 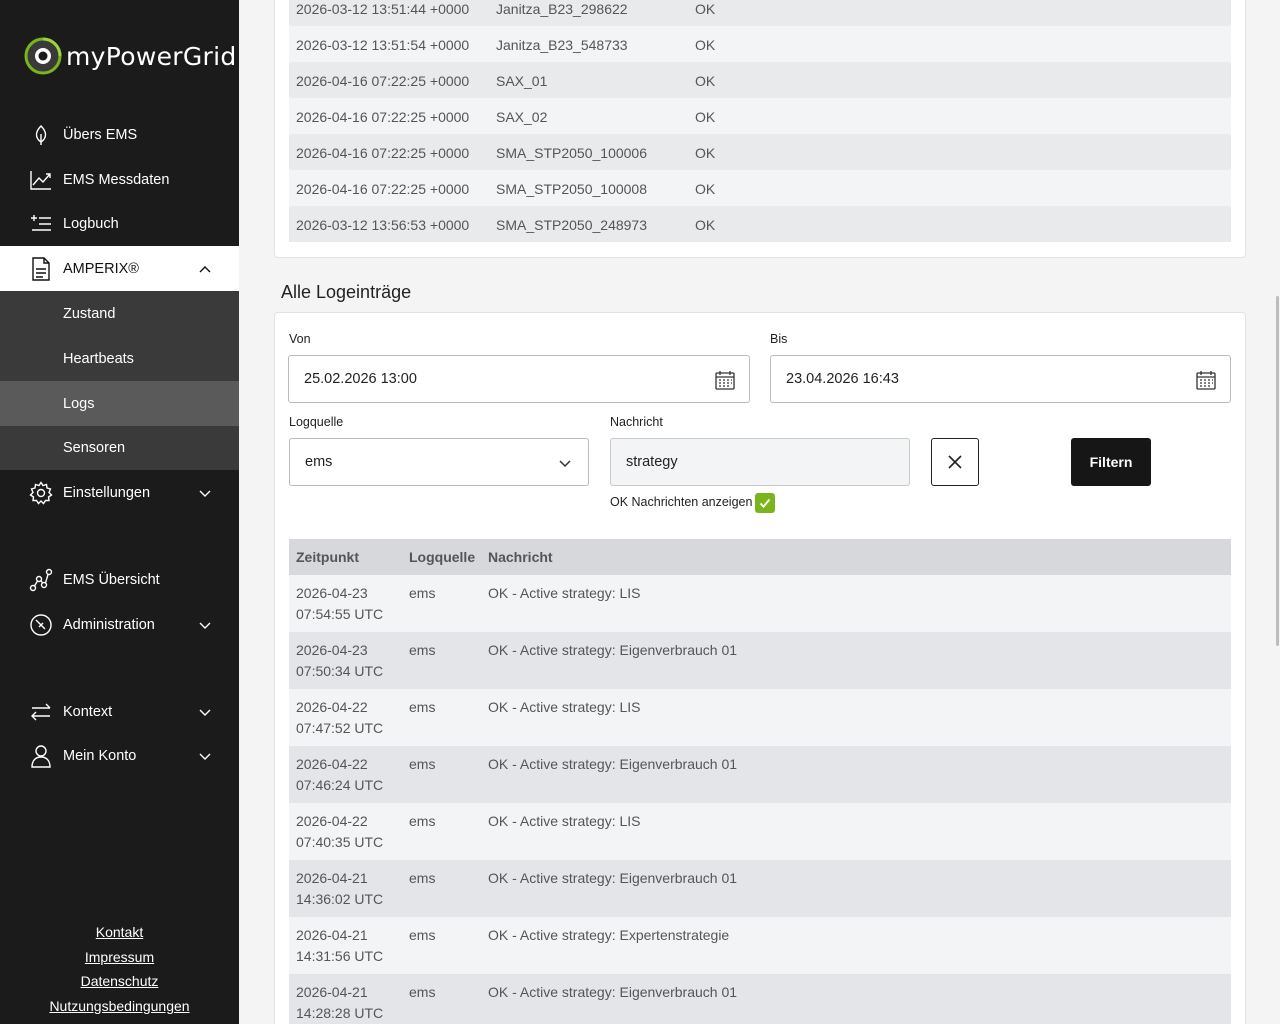 What do you see at coordinates (348, 661) in the screenshot?
I see `log-timestamp: 2026-04-23 07:50:34 UTC` at bounding box center [348, 661].